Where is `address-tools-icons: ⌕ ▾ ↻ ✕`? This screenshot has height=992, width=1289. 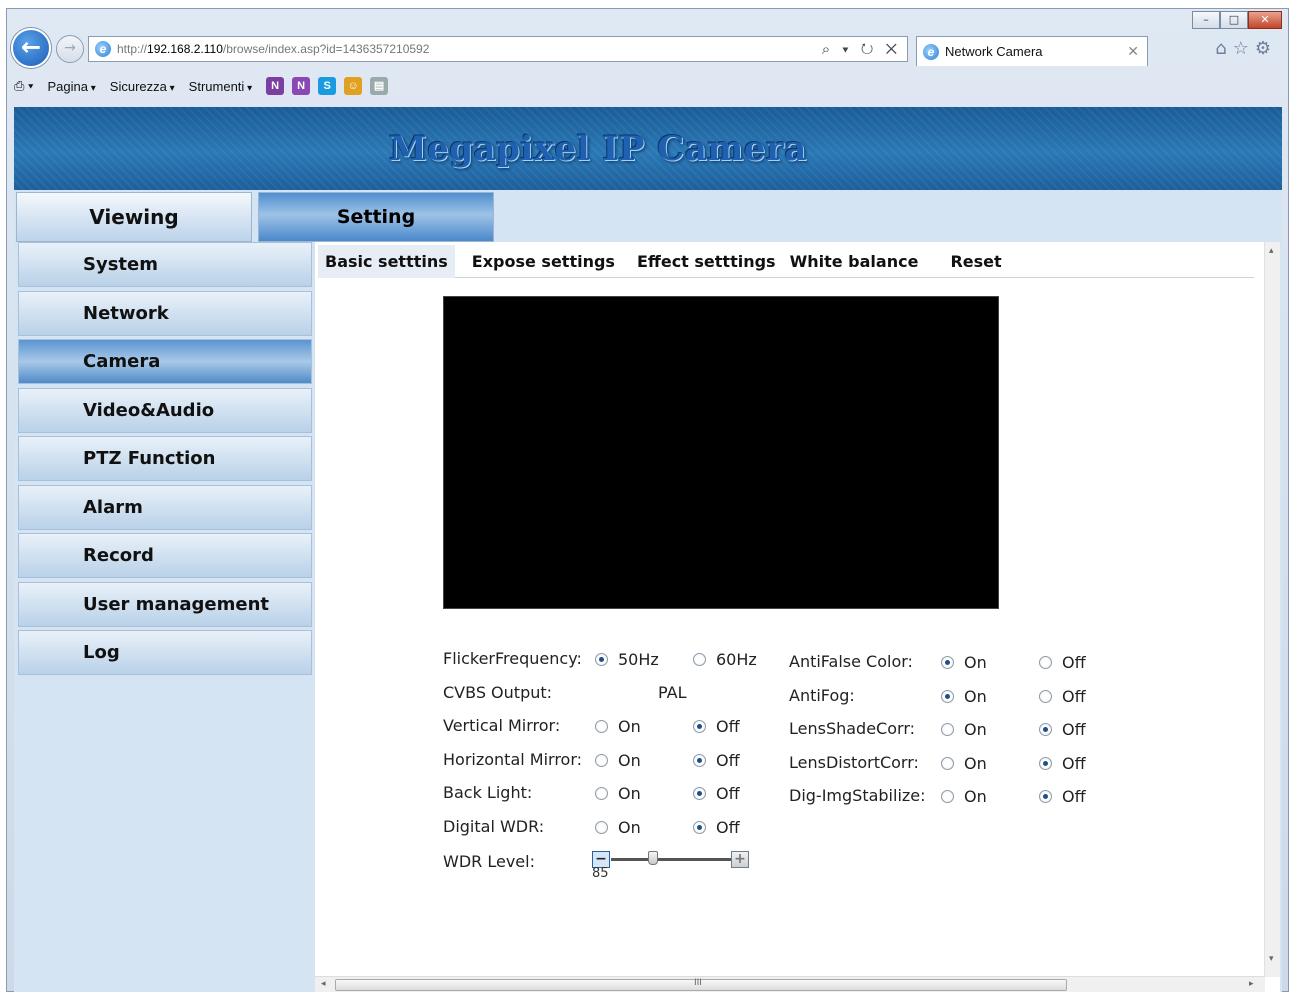
address-tools-icons: ⌕ ▾ ↻ ✕ is located at coordinates (861, 49).